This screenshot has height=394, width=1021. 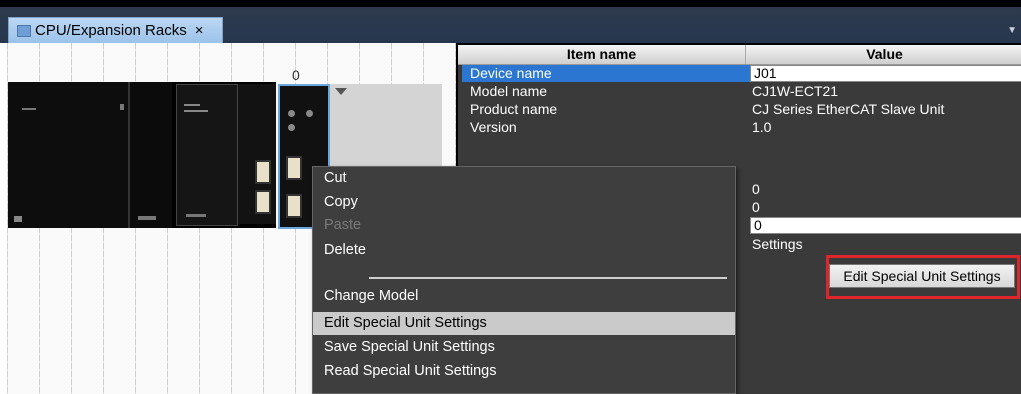 What do you see at coordinates (524, 347) in the screenshot?
I see `menu-item-save-special-unit-settings: Save Special Unit Settings` at bounding box center [524, 347].